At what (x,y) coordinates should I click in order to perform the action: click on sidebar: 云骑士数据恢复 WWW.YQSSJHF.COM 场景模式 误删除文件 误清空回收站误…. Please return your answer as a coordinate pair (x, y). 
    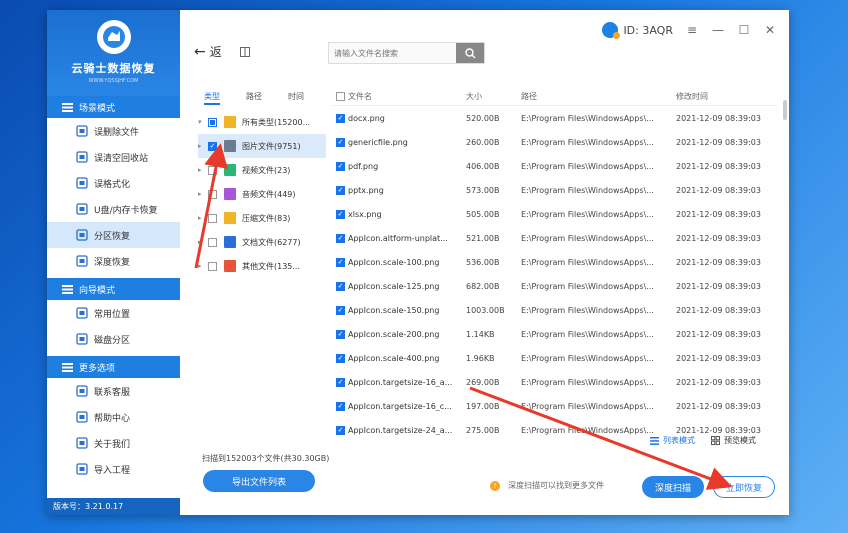
    Looking at the image, I should click on (113, 262).